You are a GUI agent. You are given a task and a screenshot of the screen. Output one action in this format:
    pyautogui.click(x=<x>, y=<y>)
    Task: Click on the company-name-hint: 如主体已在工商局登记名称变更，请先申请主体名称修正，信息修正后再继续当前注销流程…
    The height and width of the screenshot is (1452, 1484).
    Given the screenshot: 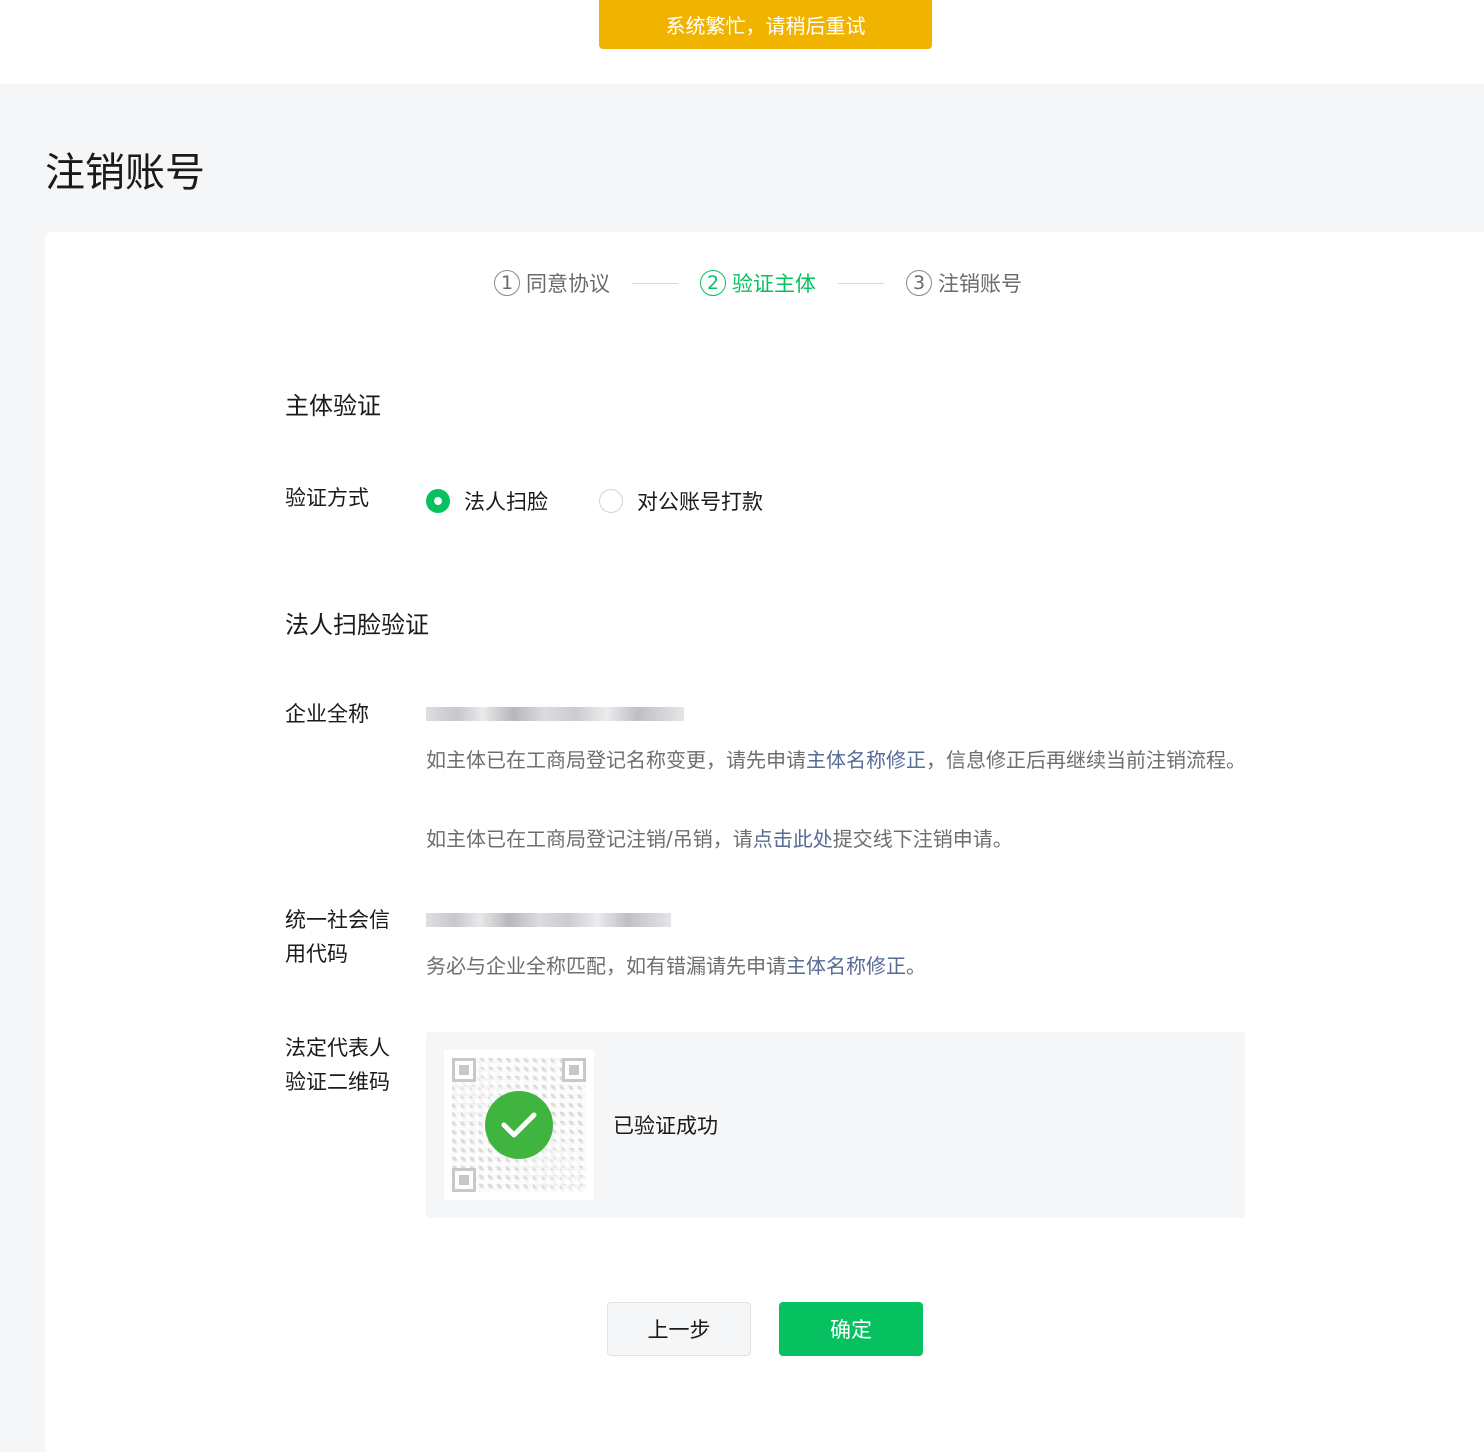 What is the action you would take?
    pyautogui.click(x=841, y=760)
    